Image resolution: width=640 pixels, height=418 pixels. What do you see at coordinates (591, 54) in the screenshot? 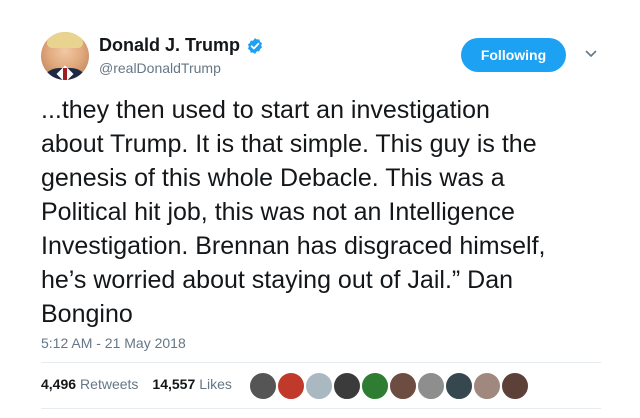
I see `chevron-down-icon` at bounding box center [591, 54].